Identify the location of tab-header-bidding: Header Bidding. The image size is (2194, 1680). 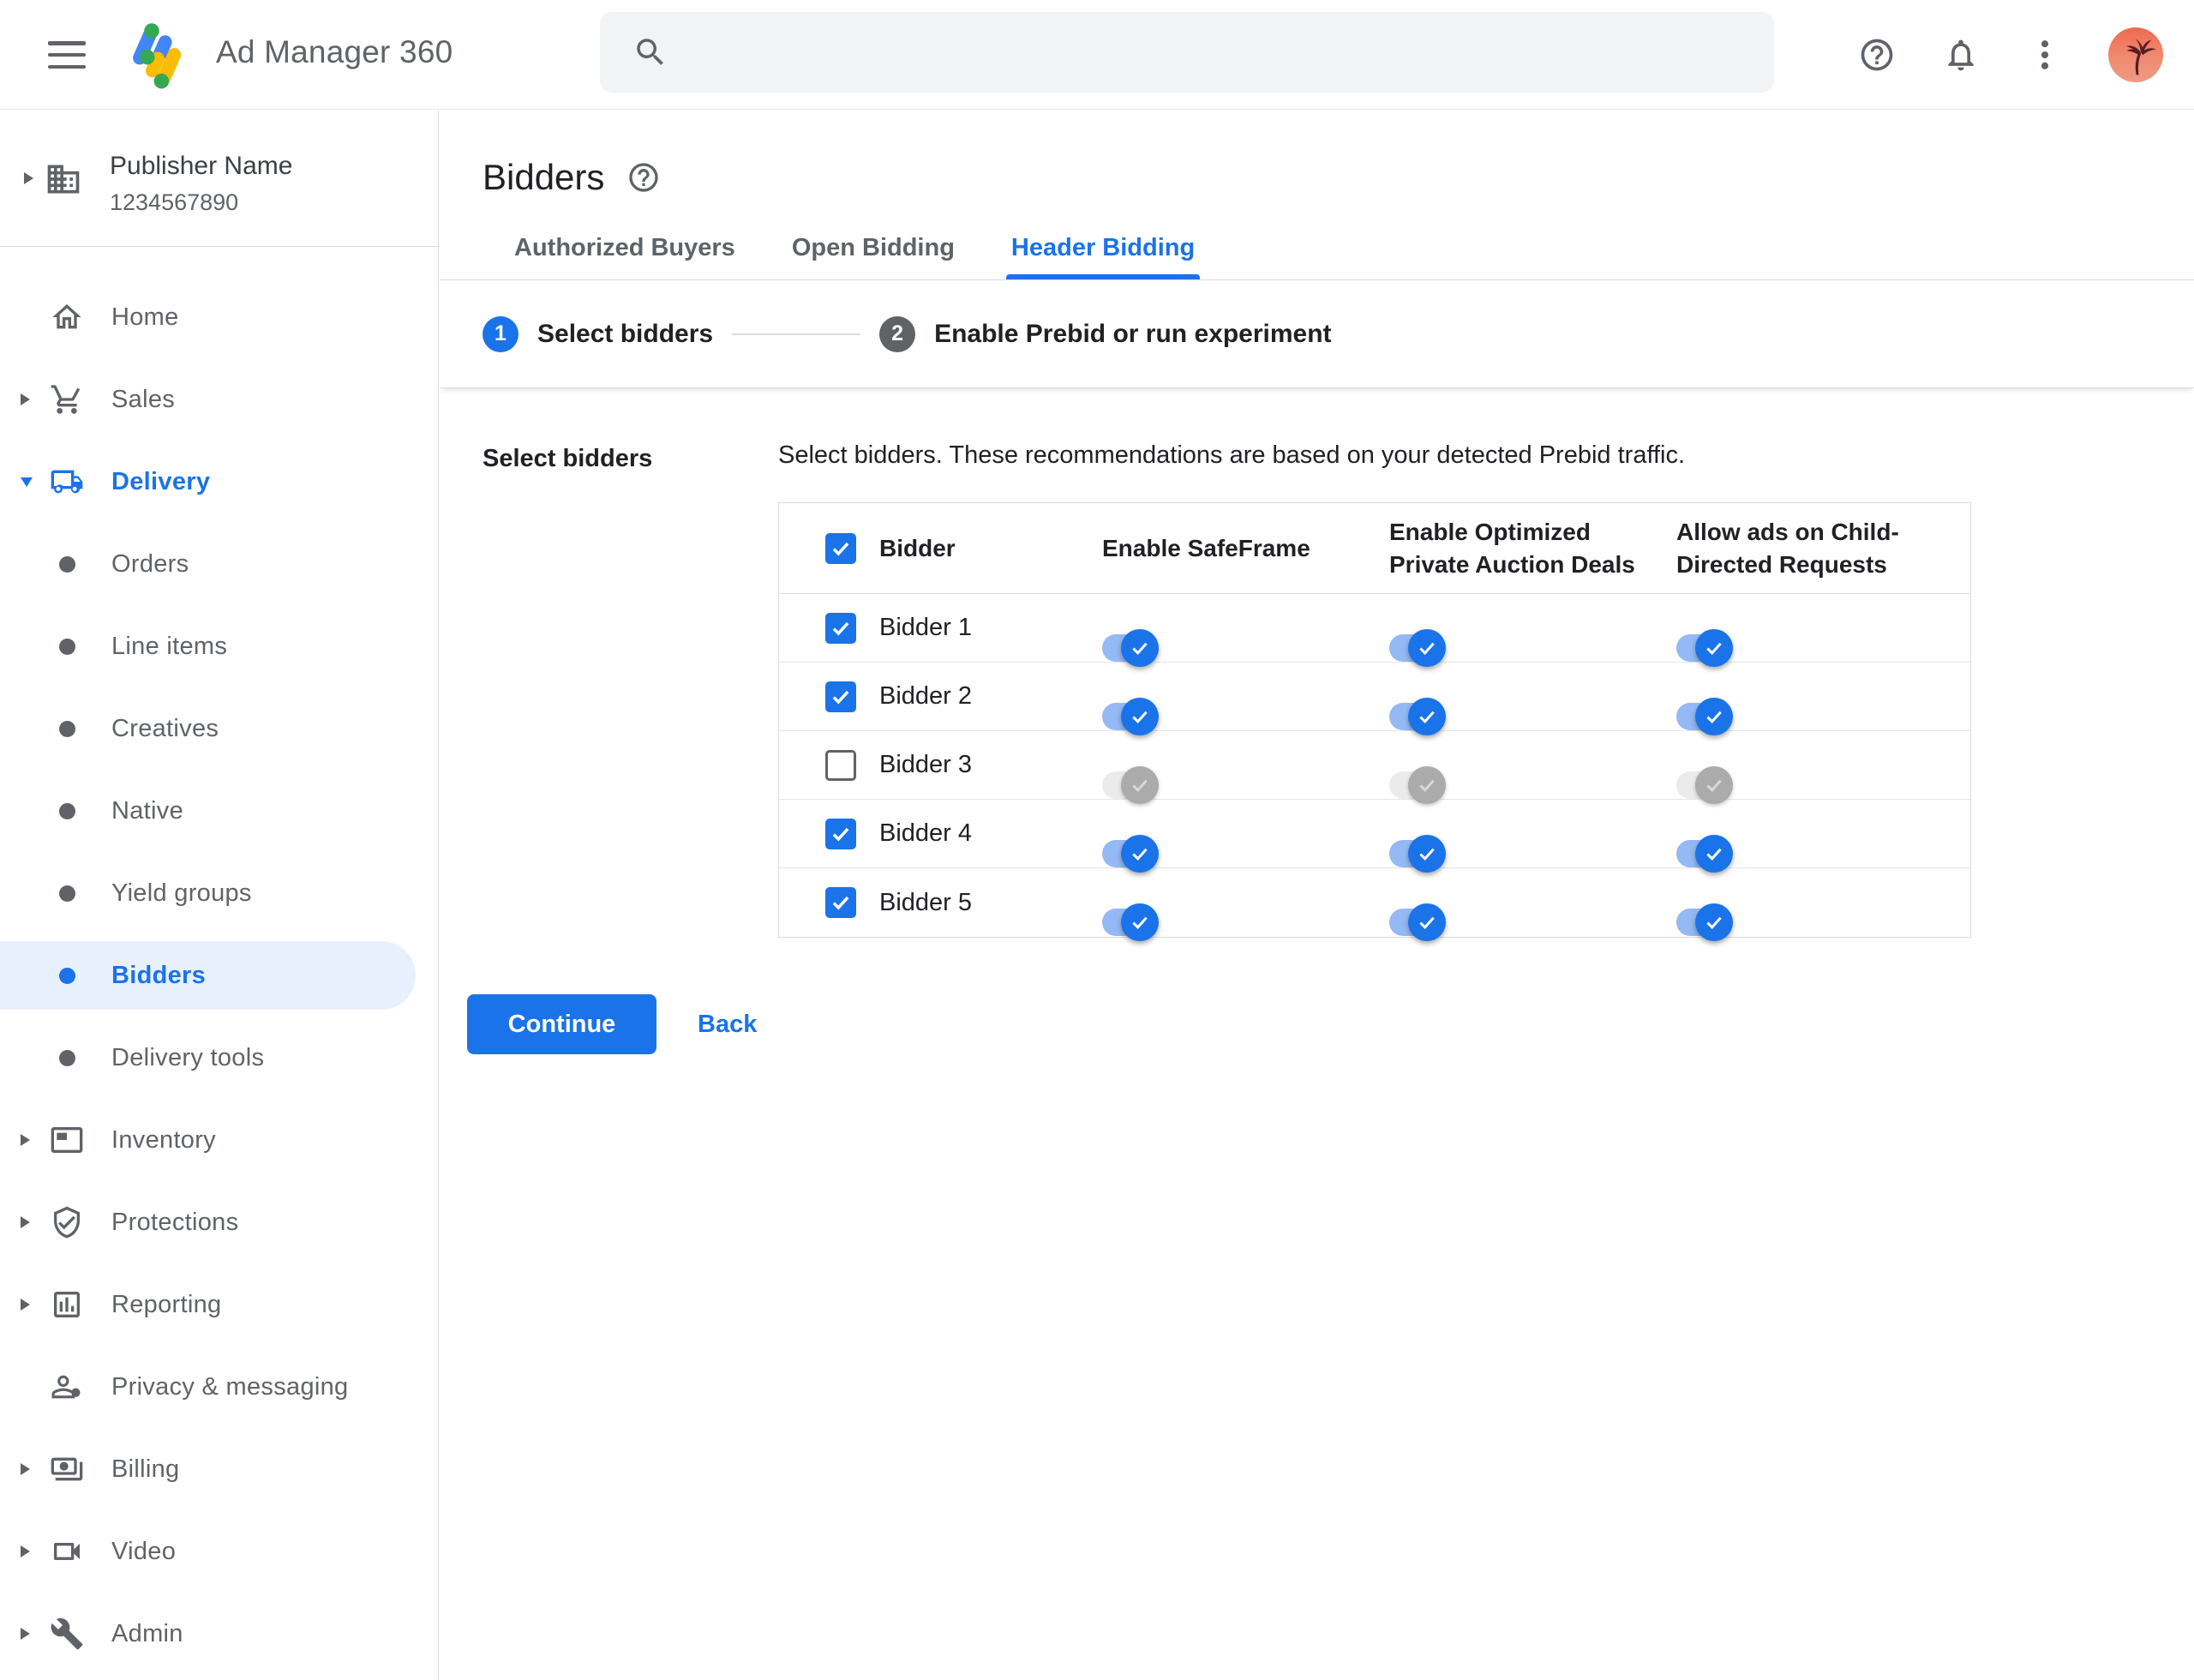
(1103, 256).